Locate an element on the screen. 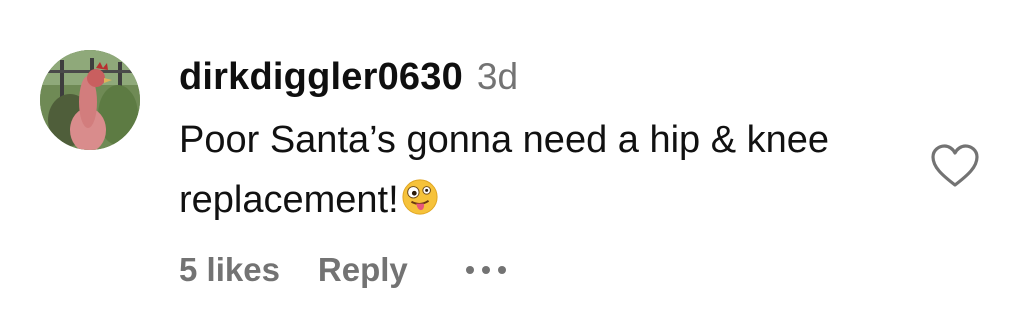  likes-count: 5 likes is located at coordinates (229, 270).